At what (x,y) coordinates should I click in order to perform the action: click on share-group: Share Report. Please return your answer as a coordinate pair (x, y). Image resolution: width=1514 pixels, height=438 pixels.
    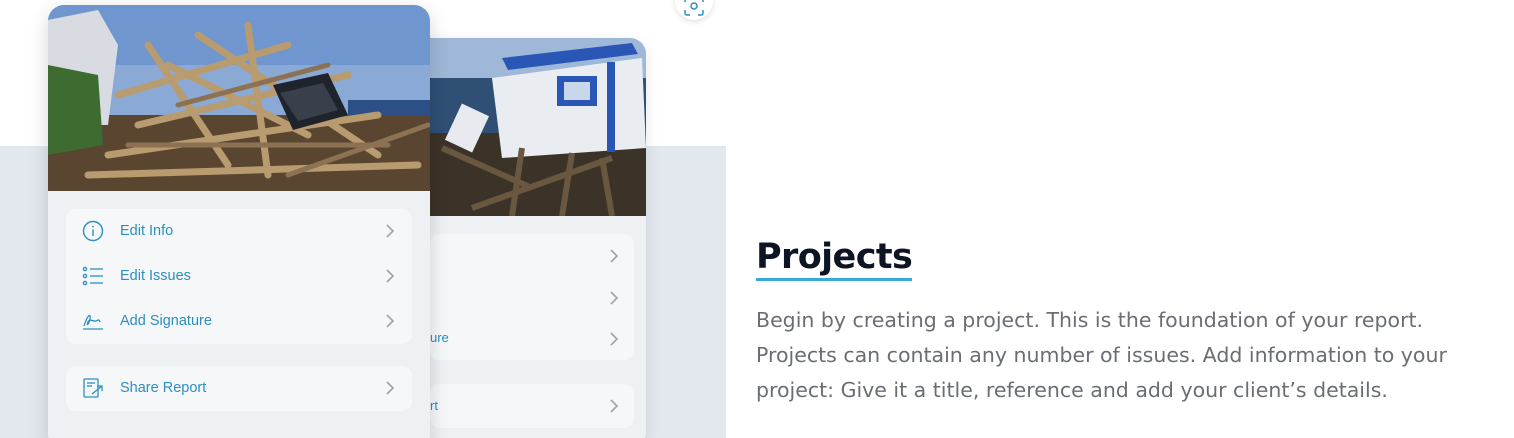
    Looking at the image, I should click on (239, 388).